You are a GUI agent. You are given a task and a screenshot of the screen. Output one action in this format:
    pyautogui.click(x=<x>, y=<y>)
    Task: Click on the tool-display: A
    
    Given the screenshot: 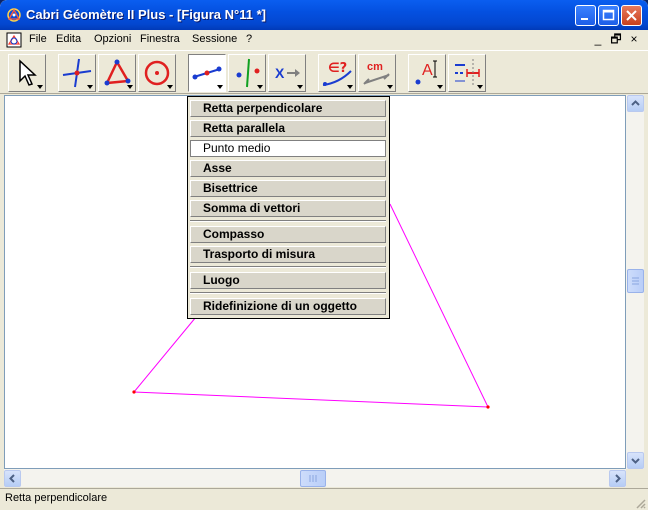 What is the action you would take?
    pyautogui.click(x=427, y=73)
    